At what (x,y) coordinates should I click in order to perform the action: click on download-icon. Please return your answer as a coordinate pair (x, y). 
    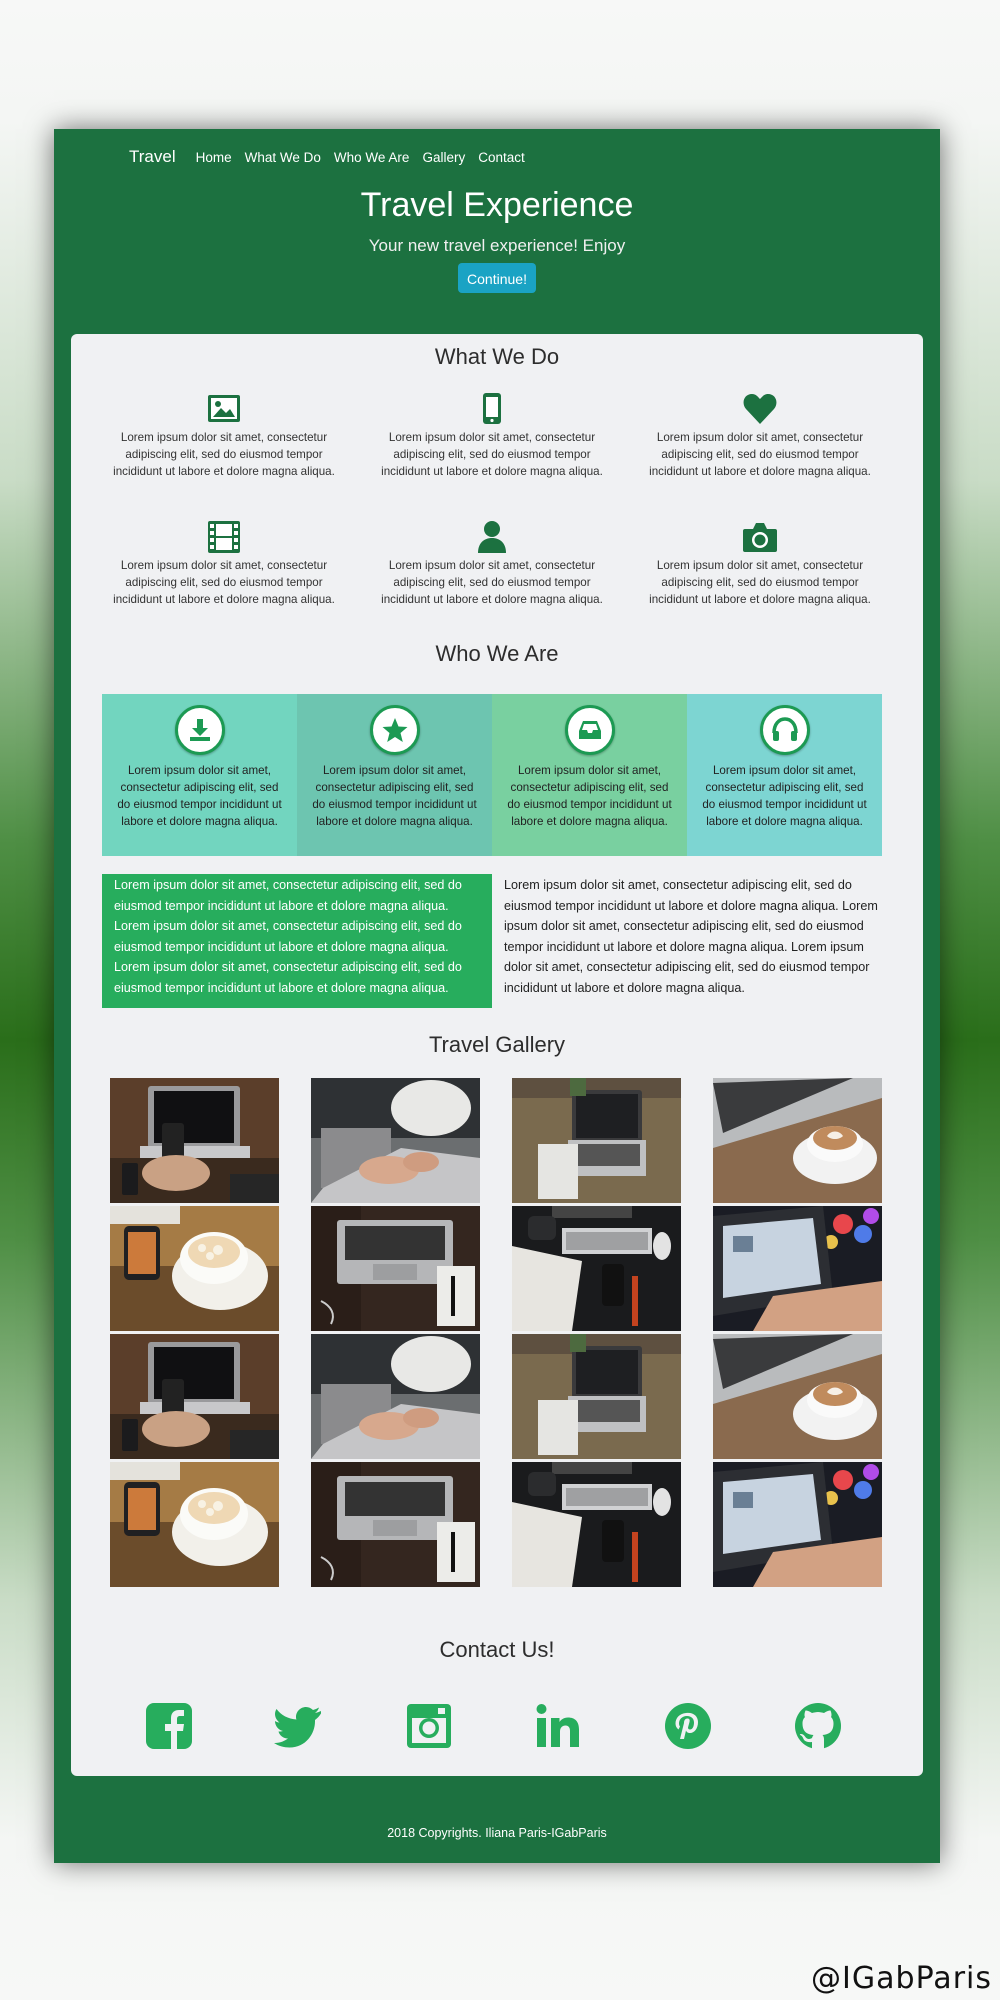
    Looking at the image, I should click on (199, 730).